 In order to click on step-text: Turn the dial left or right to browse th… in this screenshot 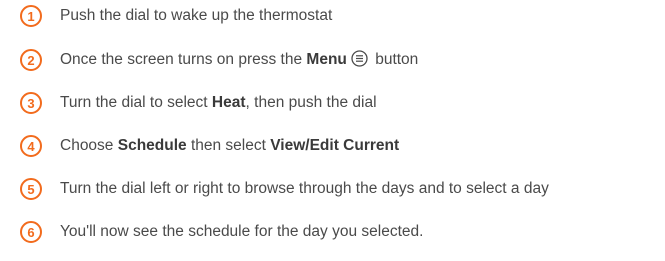, I will do `click(304, 188)`.